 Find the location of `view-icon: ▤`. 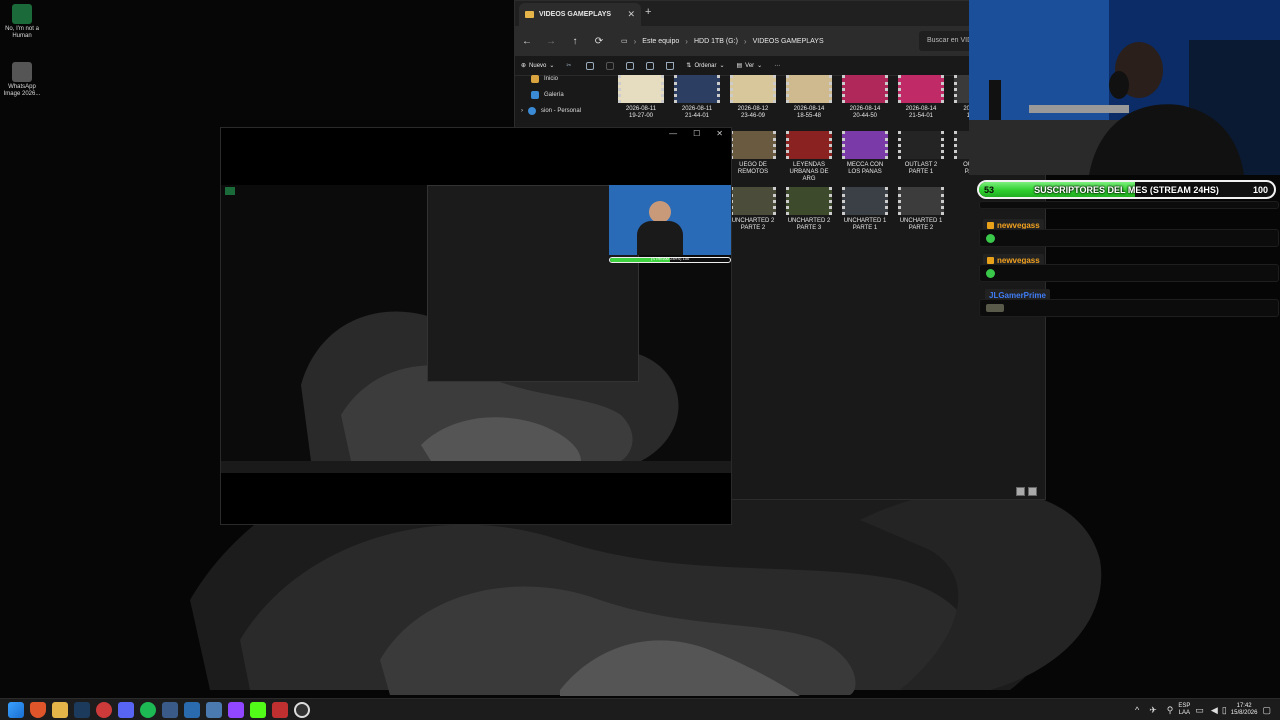

view-icon: ▤ is located at coordinates (739, 66).